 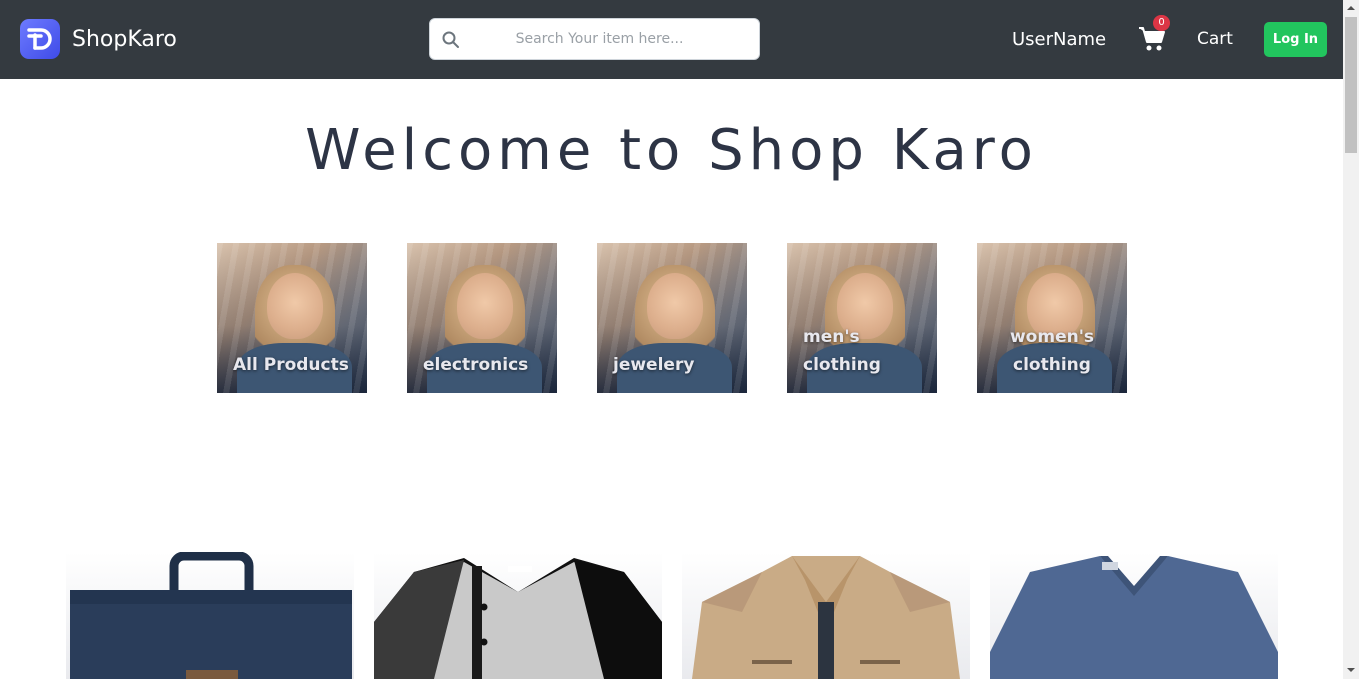 What do you see at coordinates (1351, 670) in the screenshot?
I see `scroll-down-arrow-icon` at bounding box center [1351, 670].